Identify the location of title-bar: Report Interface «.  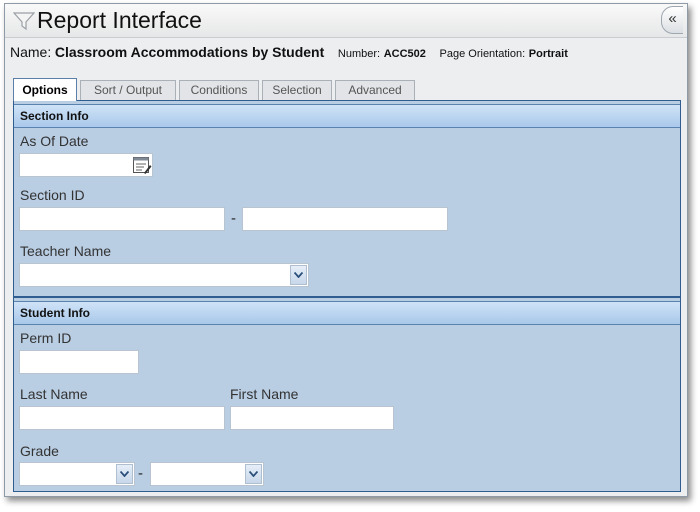
(346, 21).